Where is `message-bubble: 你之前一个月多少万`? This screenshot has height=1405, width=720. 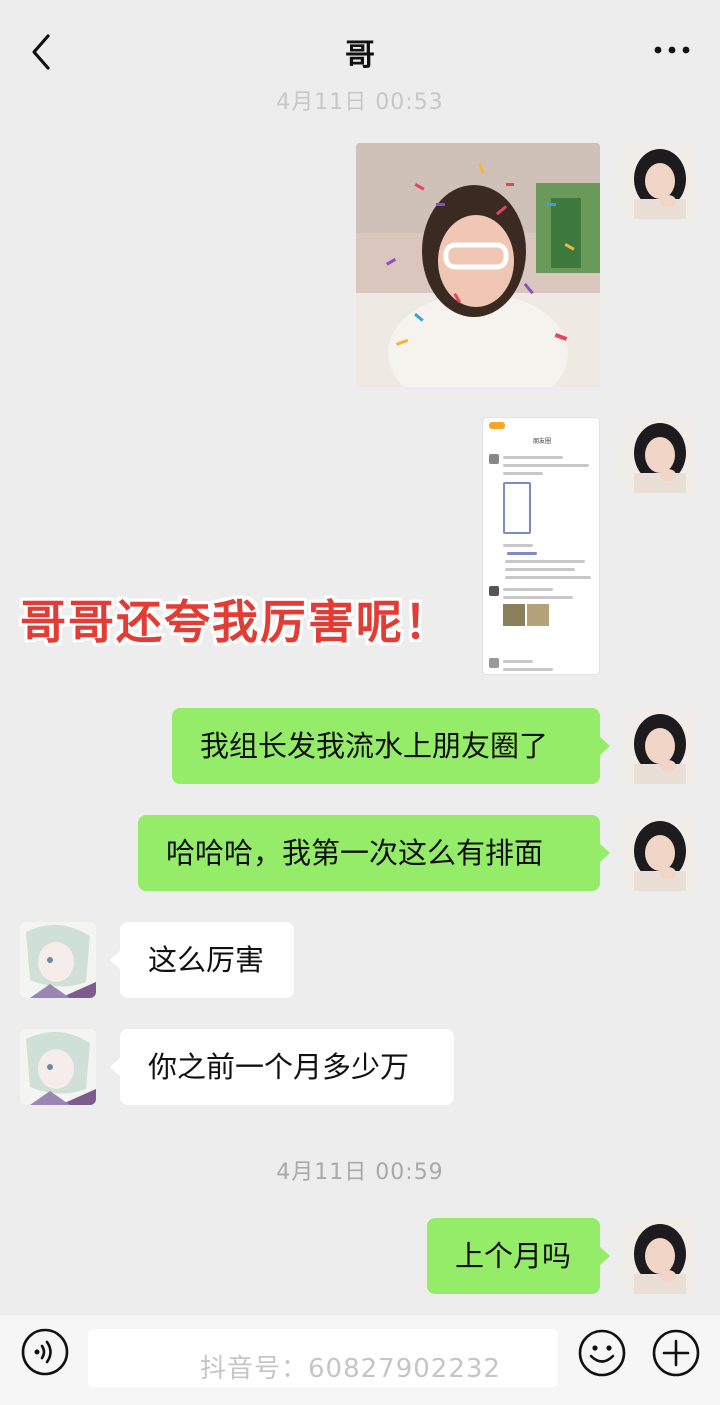 message-bubble: 你之前一个月多少万 is located at coordinates (282, 1067).